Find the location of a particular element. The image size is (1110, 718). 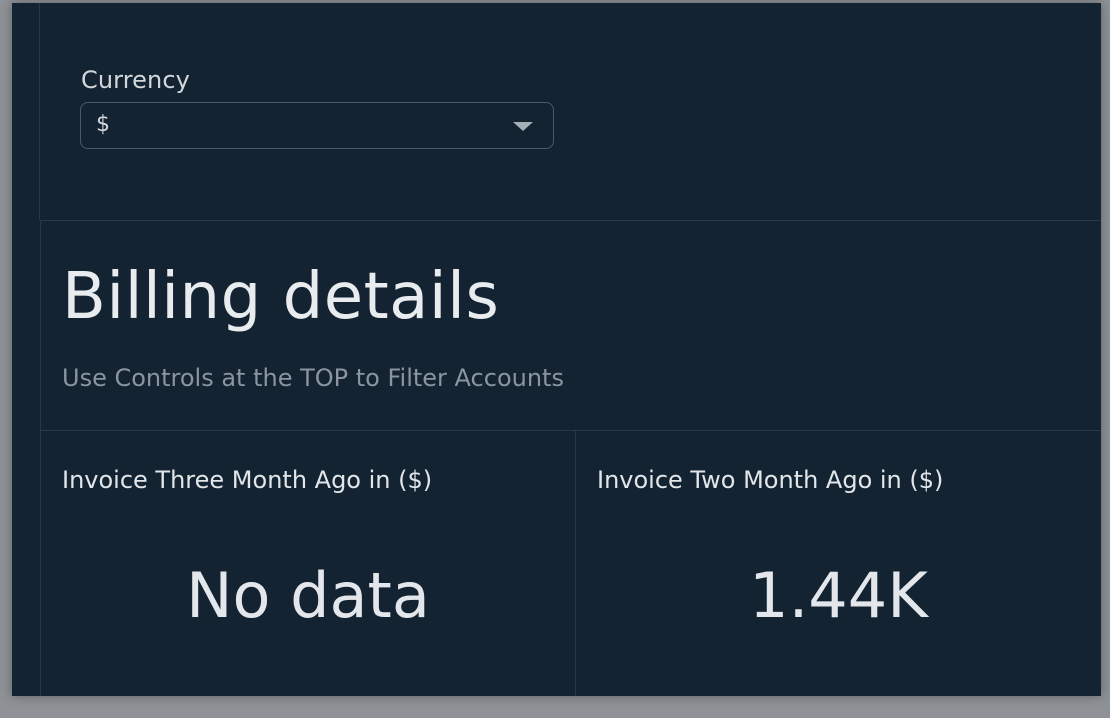

kpi-title: Invoice Three Month Ago in ($) is located at coordinates (247, 480).